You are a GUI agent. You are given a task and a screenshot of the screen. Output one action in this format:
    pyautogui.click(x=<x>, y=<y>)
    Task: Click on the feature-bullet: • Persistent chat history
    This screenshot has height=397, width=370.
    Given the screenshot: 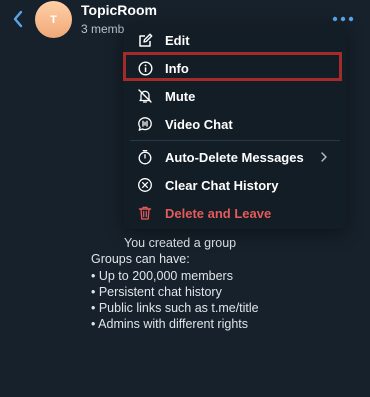 What is the action you would take?
    pyautogui.click(x=156, y=291)
    